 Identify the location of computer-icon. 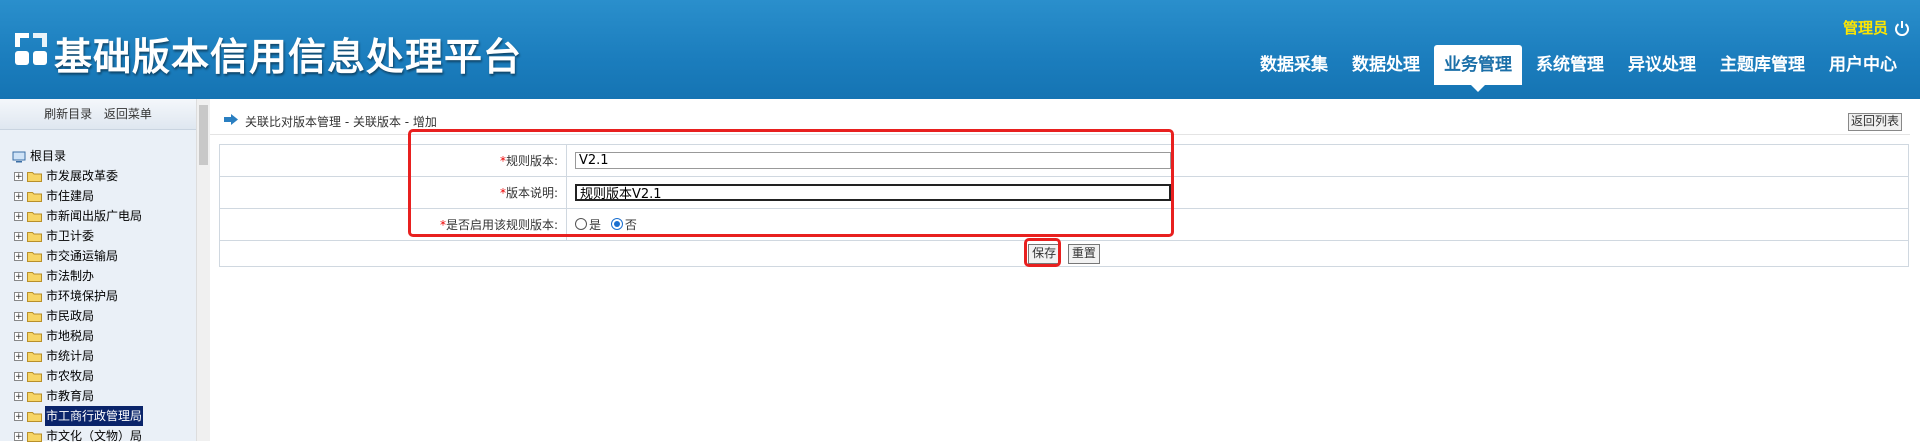
(19, 156).